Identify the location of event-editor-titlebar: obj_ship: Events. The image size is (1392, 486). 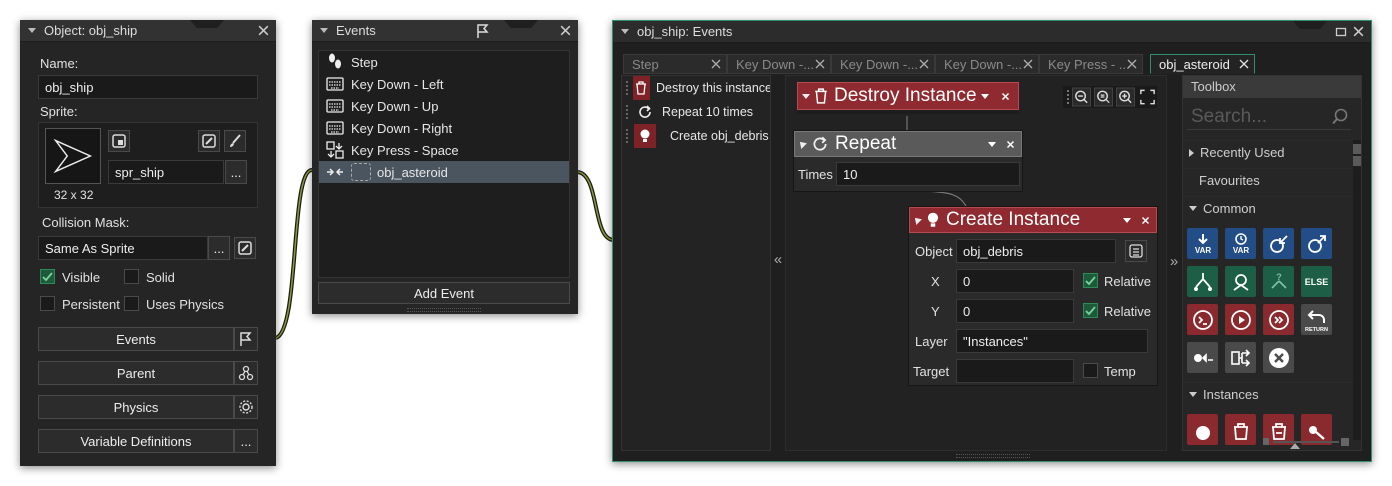
(992, 32).